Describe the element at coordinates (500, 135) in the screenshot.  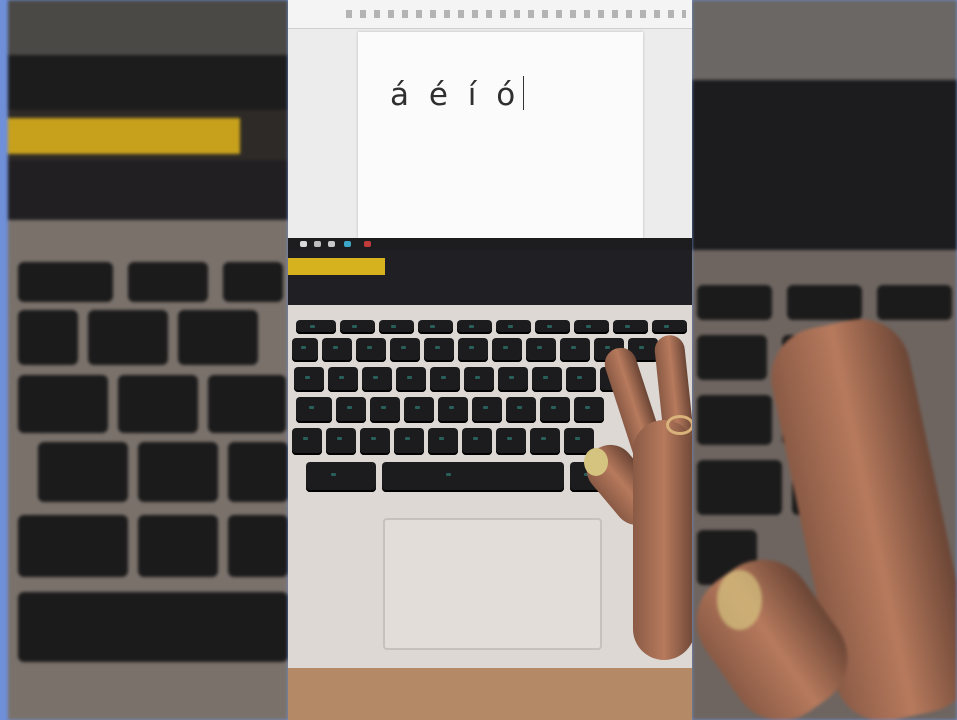
I see `document-page: á é í ó` at that location.